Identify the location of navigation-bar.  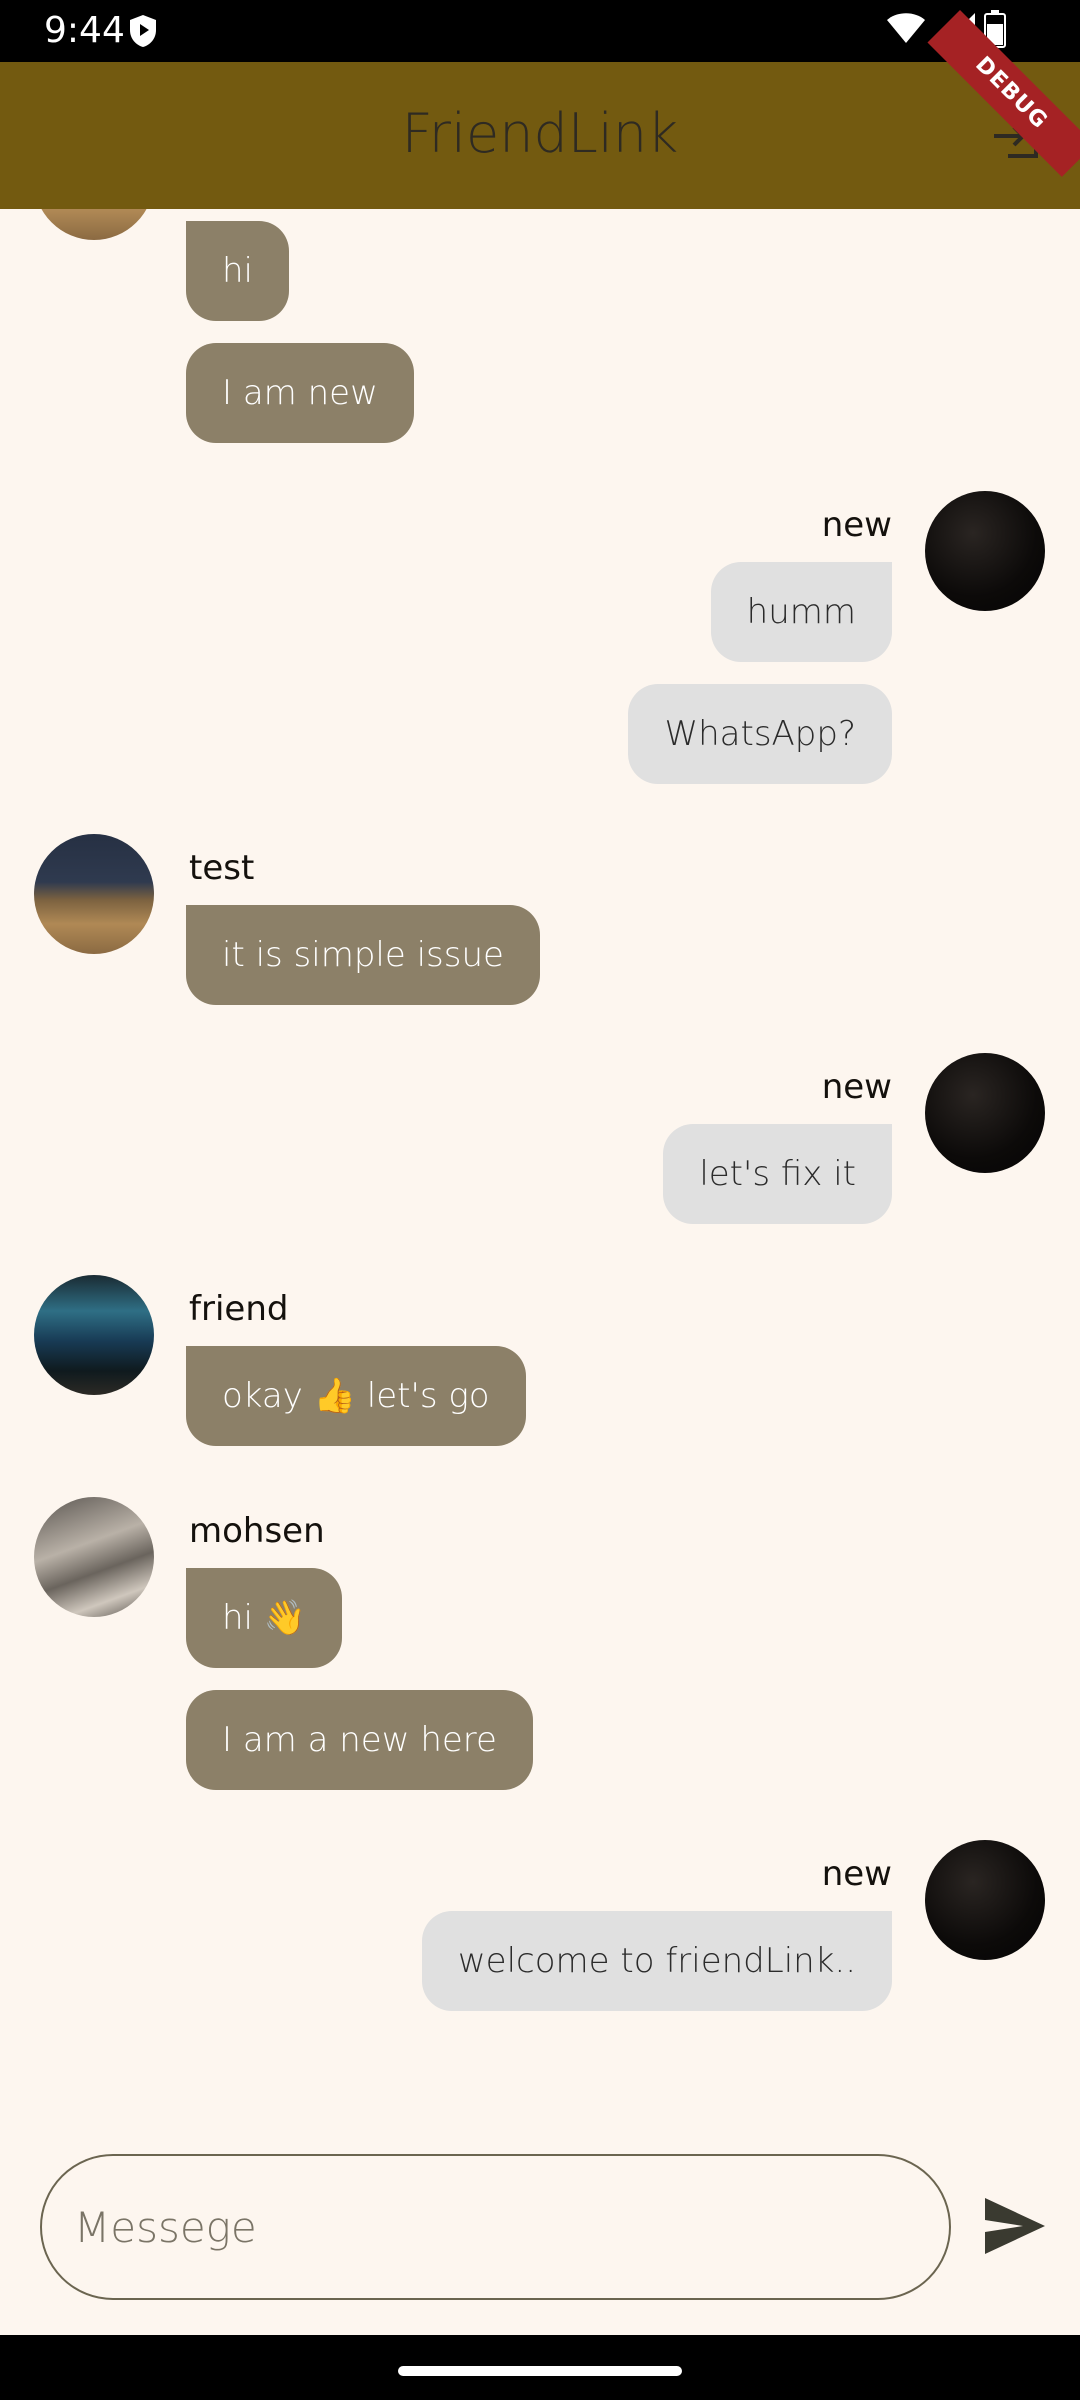
(540, 2367).